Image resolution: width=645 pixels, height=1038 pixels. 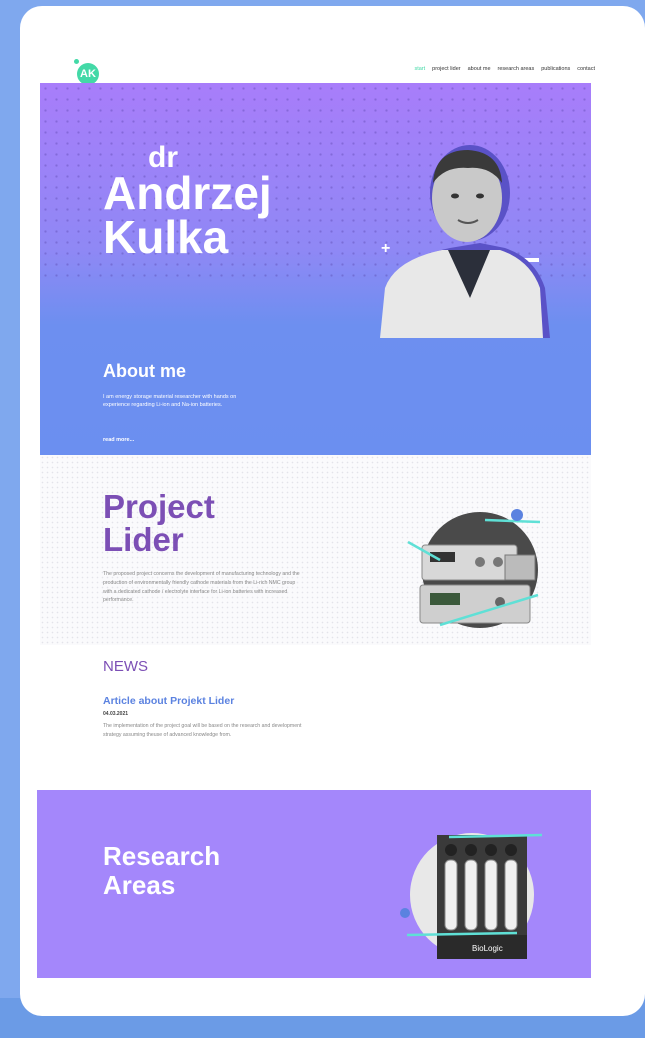 I want to click on hero-name: Andrzej Kulka, so click(x=187, y=215).